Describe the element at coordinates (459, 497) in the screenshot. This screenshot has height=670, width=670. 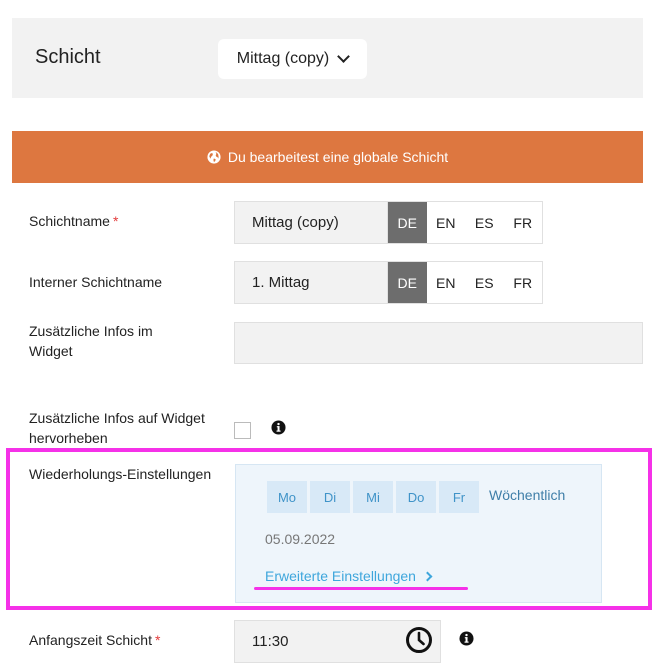
I see `day-friday: Fr` at that location.